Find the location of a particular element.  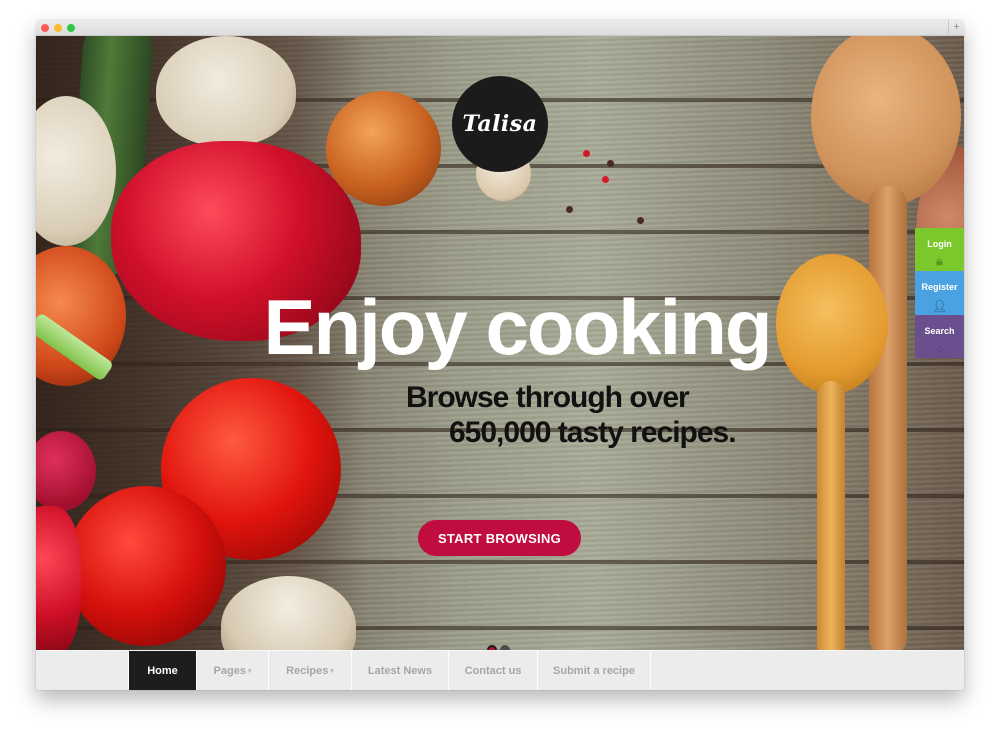

nav-item-home: Home is located at coordinates (163, 670).